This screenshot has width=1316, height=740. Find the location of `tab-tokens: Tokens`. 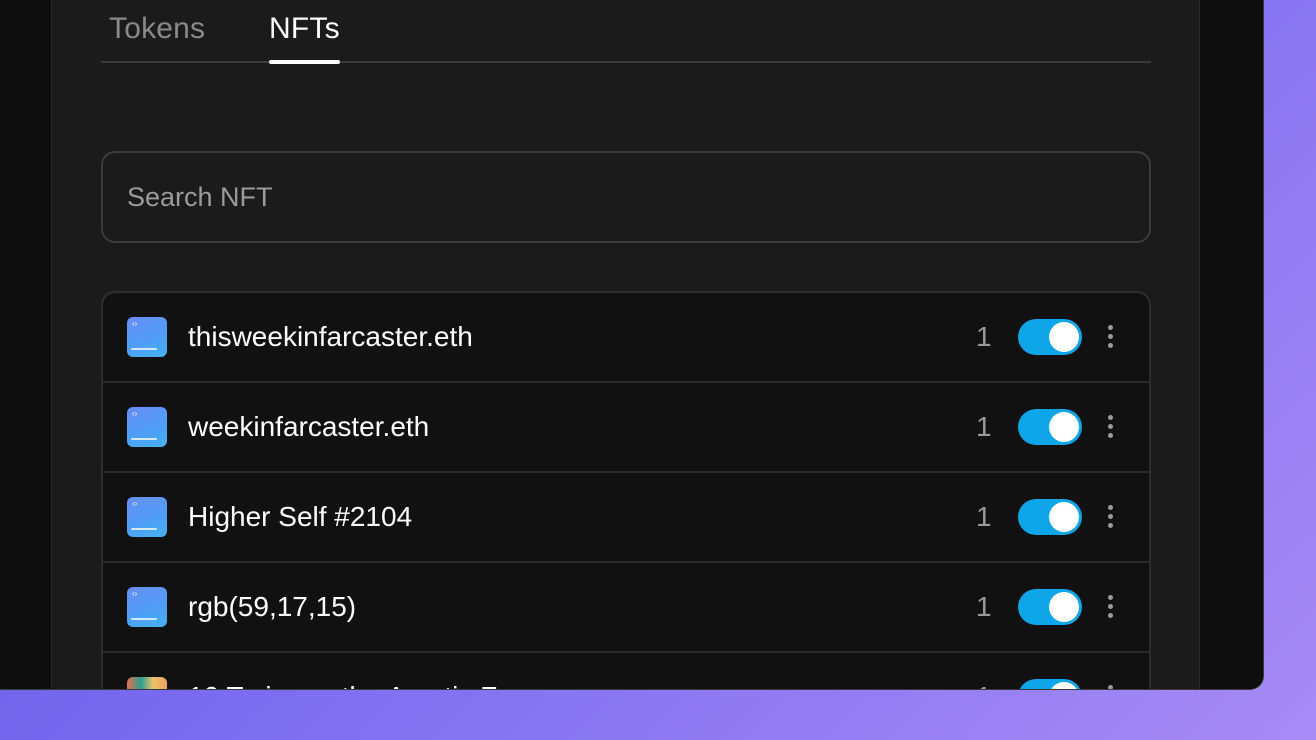

tab-tokens: Tokens is located at coordinates (157, 31).